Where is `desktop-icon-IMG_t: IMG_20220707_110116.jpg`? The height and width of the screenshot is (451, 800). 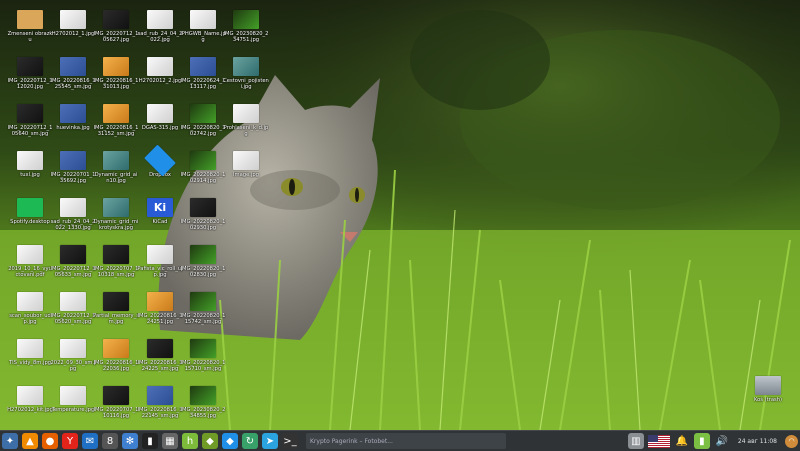 desktop-icon-IMG_t: IMG_20220707_110116.jpg is located at coordinates (116, 405).